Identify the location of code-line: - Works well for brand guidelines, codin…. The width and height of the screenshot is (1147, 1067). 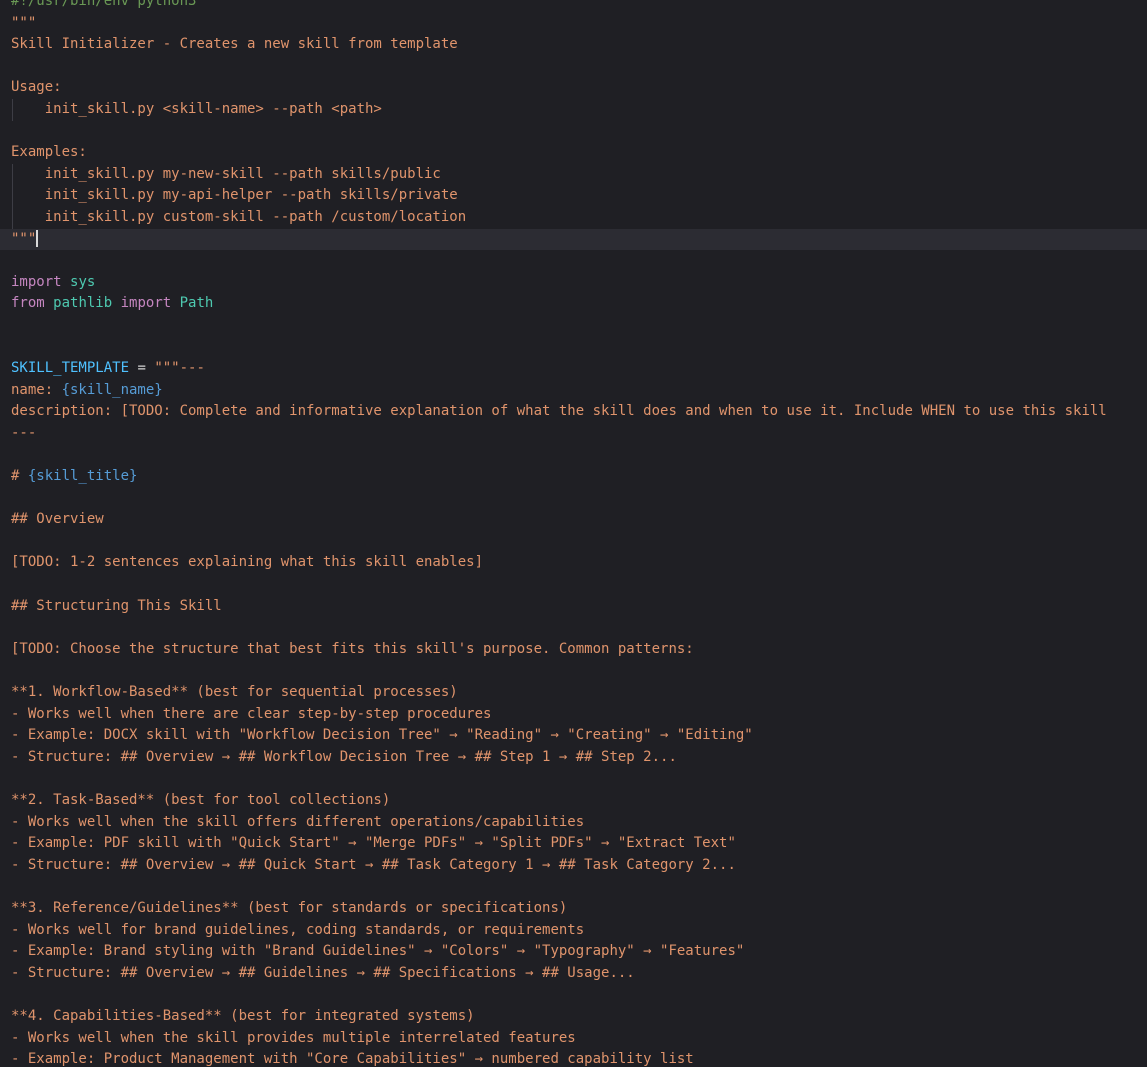
(573, 931).